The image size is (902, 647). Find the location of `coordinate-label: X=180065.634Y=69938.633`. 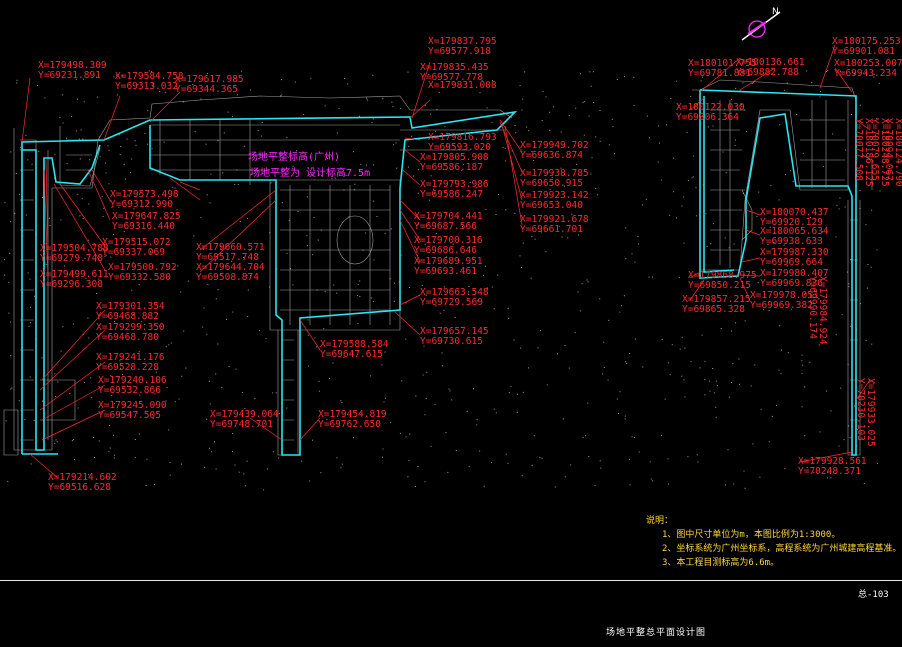

coordinate-label: X=180065.634Y=69938.633 is located at coordinates (794, 236).